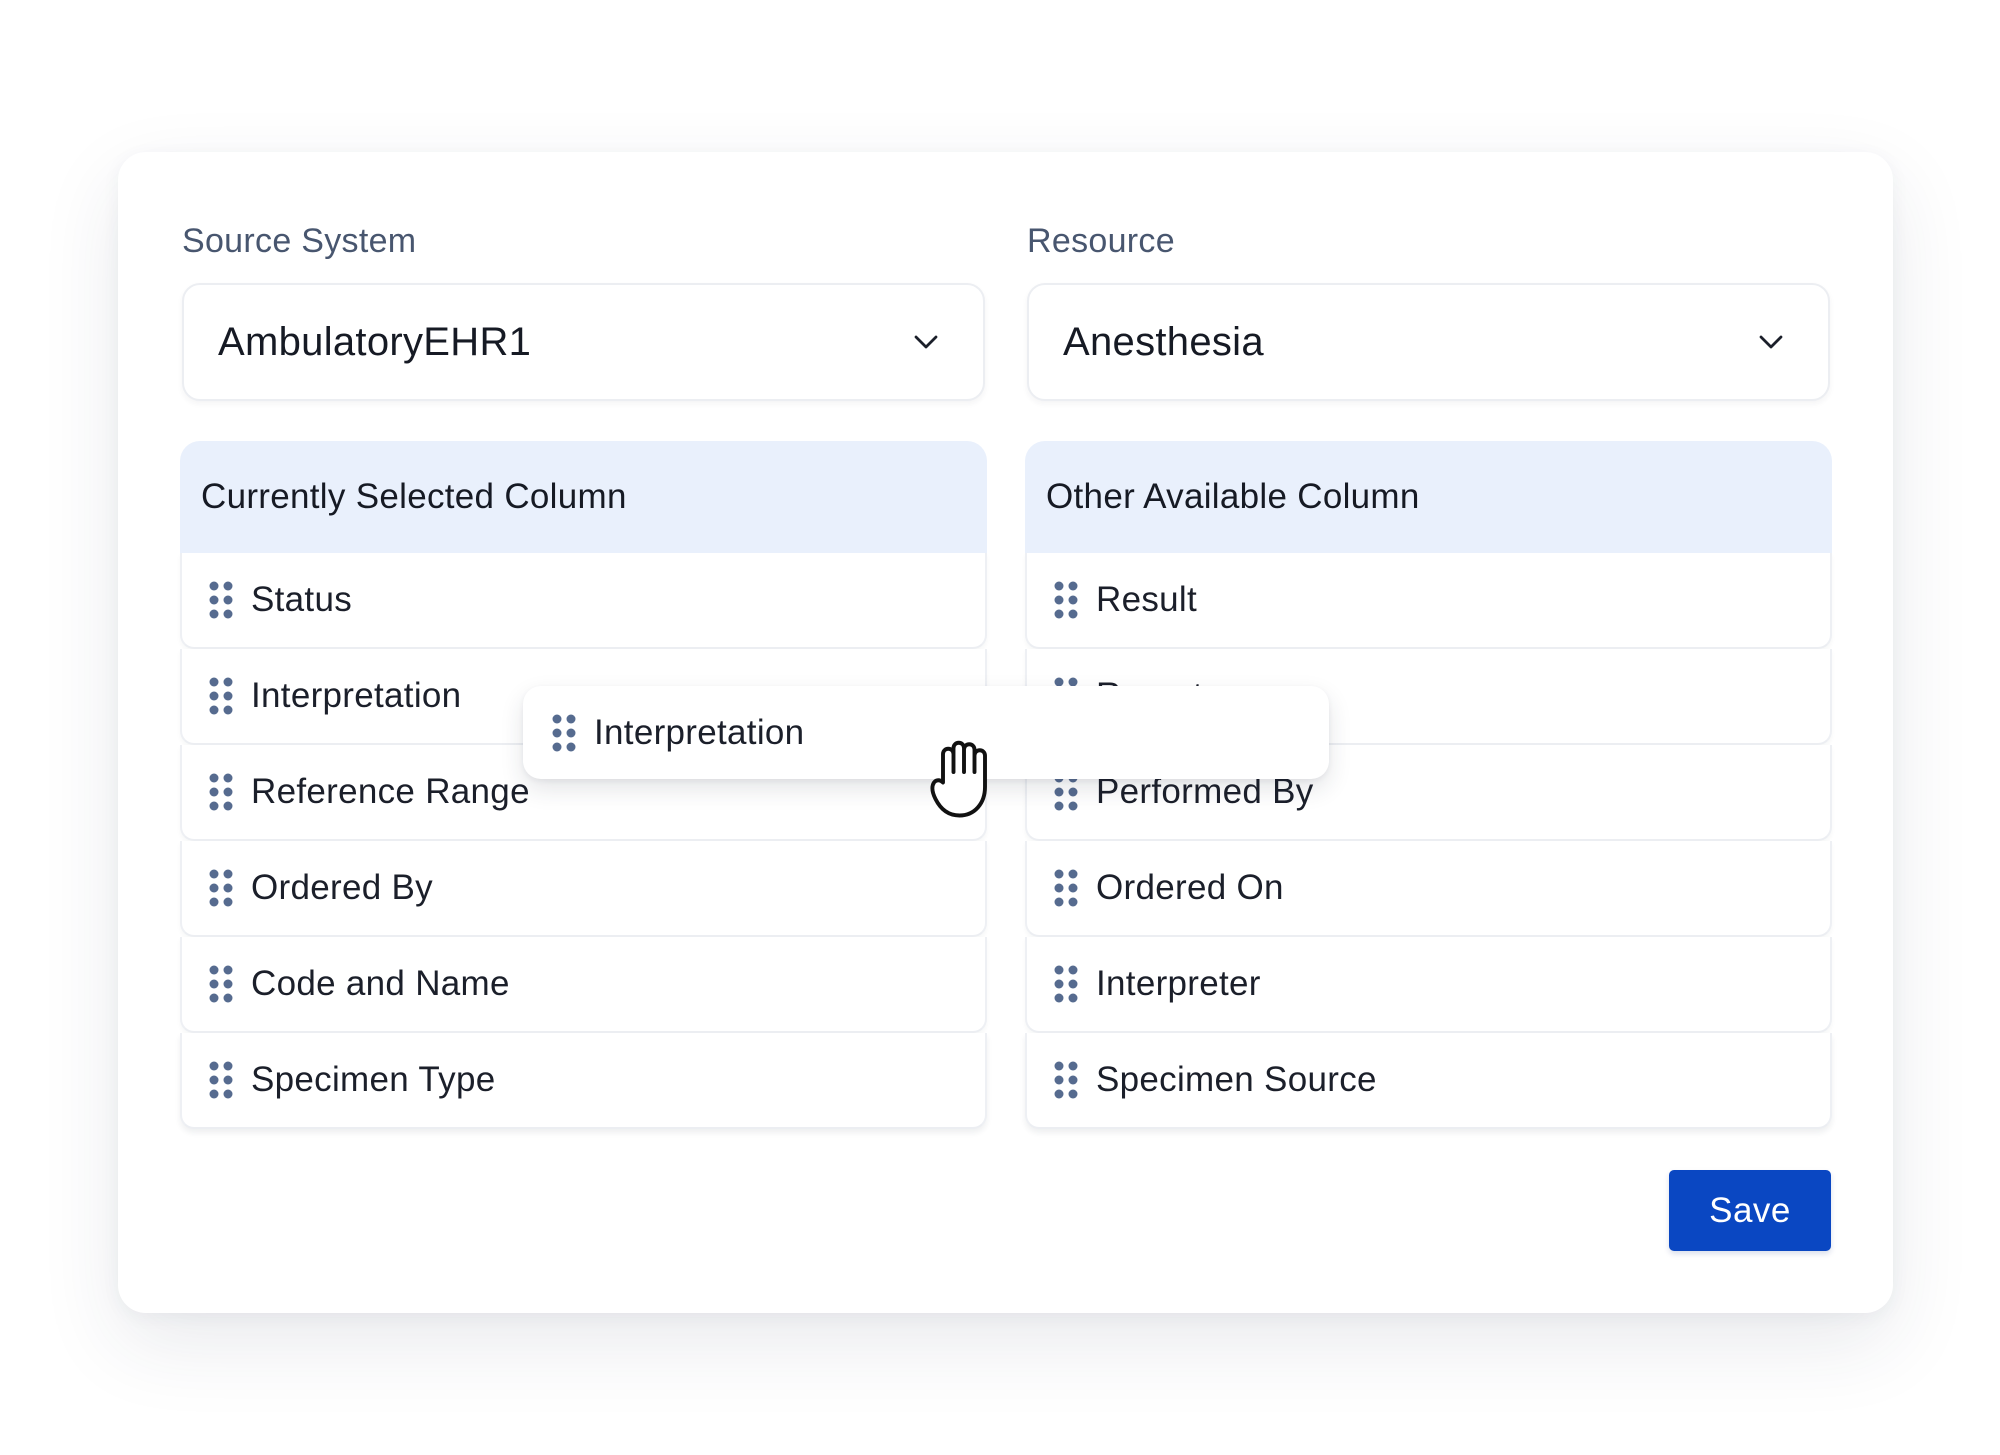 This screenshot has height=1455, width=2000. Describe the element at coordinates (302, 599) in the screenshot. I see `column-label: Status` at that location.